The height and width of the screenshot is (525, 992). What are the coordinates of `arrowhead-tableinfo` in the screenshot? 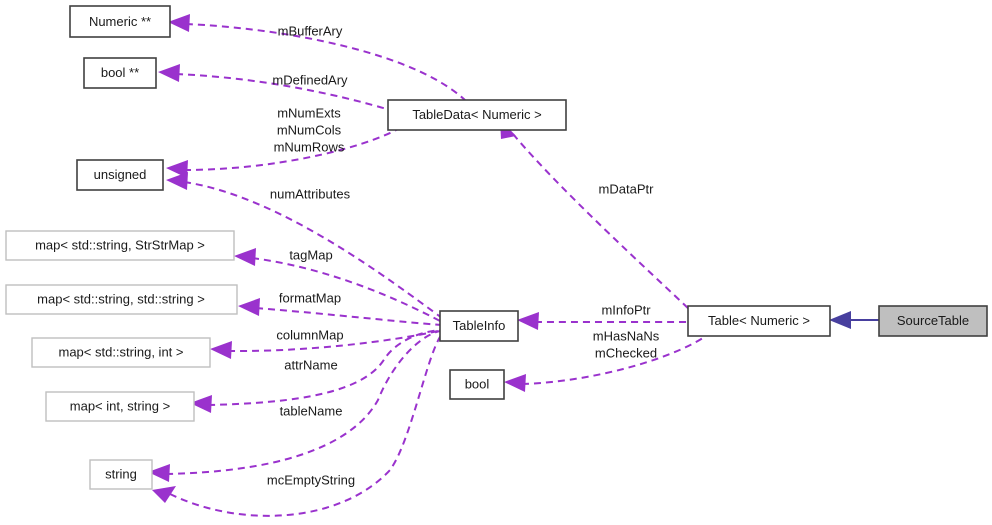 It's located at (528, 321).